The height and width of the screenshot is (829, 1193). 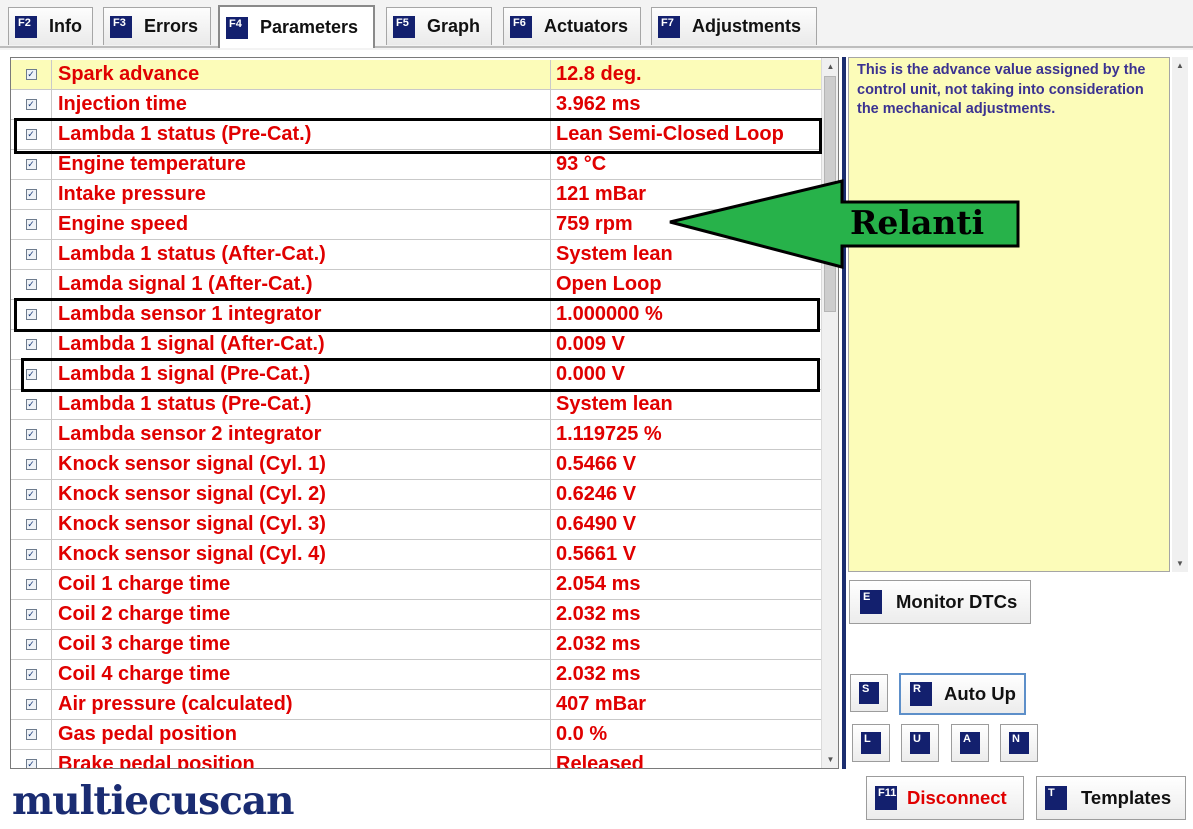 I want to click on table-row: ✓ Coil 3 charge time 2.032 ms, so click(x=416, y=645).